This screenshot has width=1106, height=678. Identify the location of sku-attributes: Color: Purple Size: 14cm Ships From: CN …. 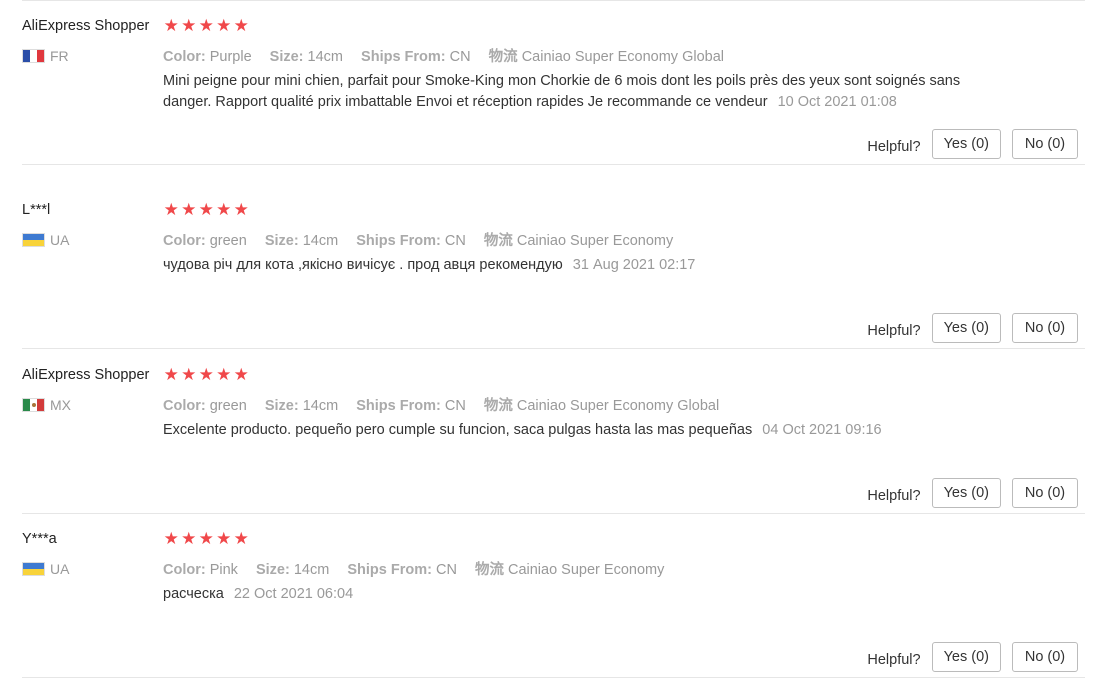
(450, 55).